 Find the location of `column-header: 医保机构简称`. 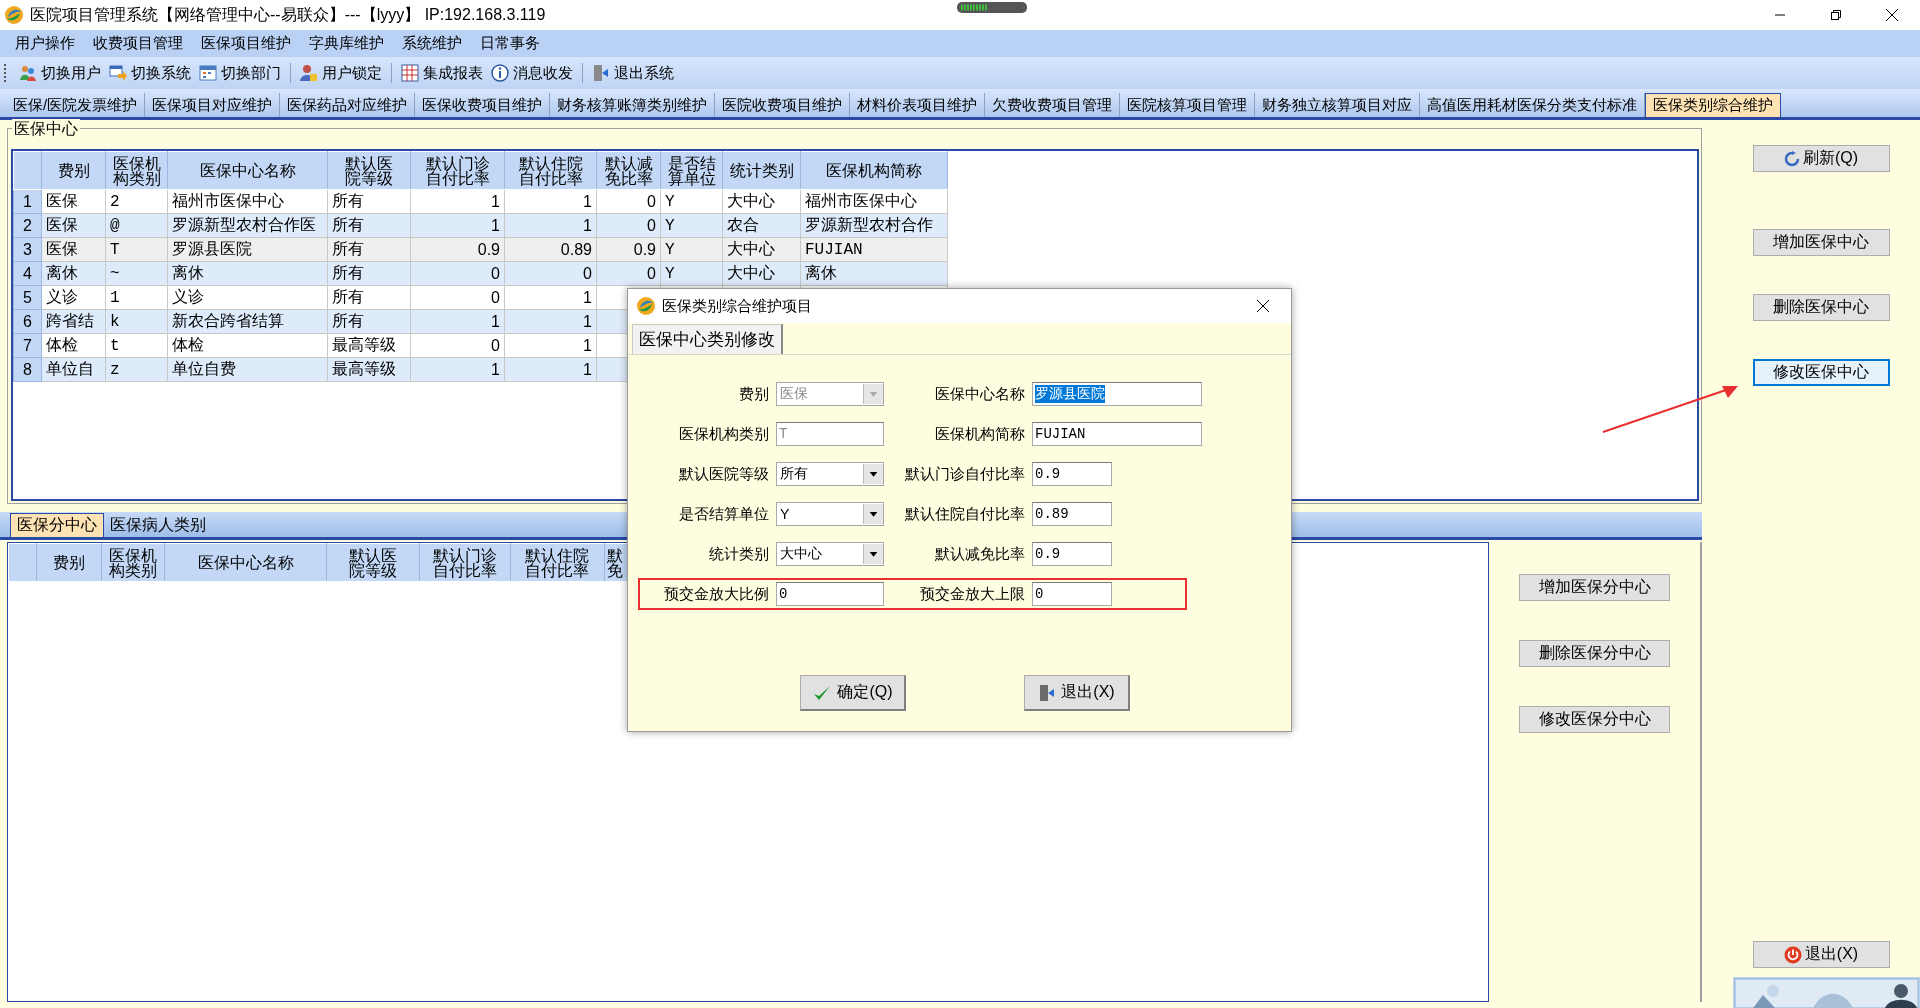

column-header: 医保机构简称 is located at coordinates (874, 170).